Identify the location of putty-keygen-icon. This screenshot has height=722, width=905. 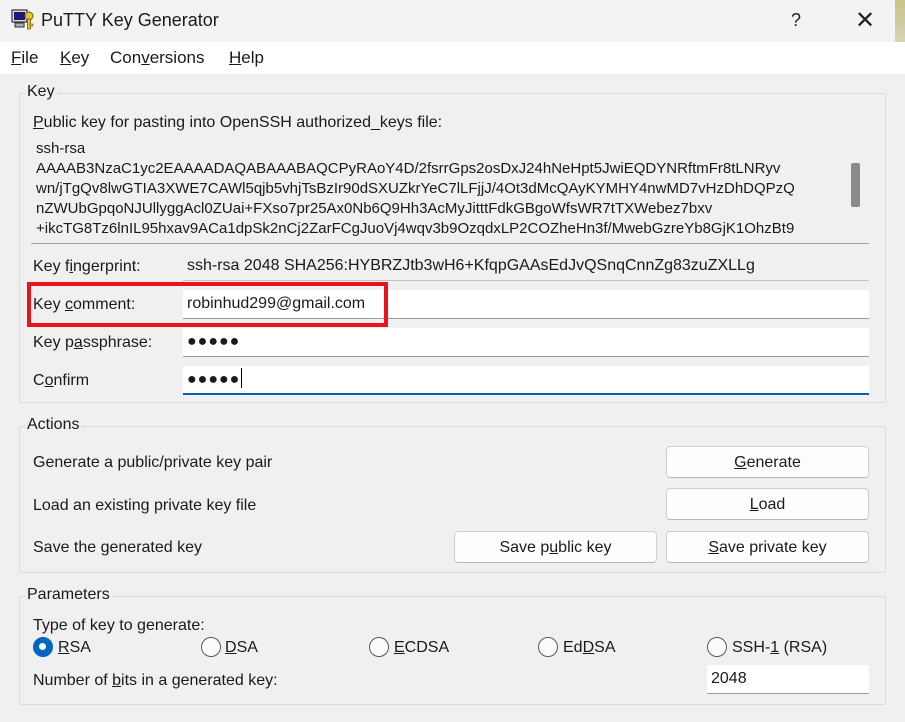
(22, 19).